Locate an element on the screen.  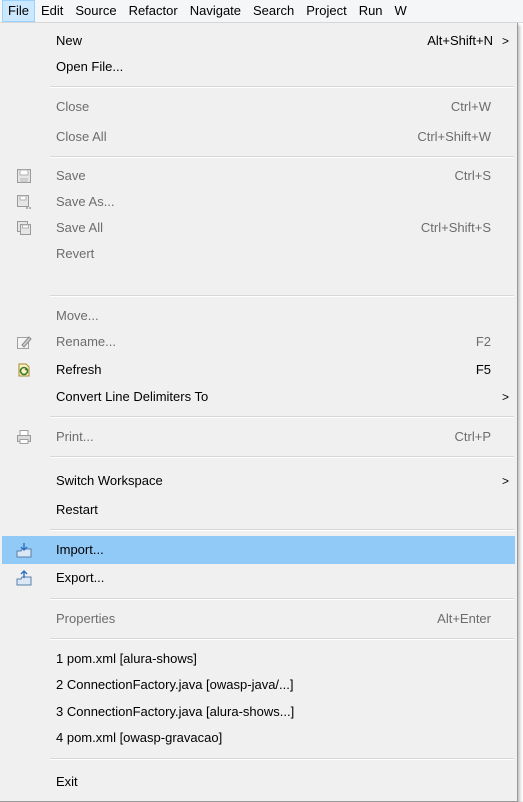
menu-refactor: Refactor is located at coordinates (153, 11).